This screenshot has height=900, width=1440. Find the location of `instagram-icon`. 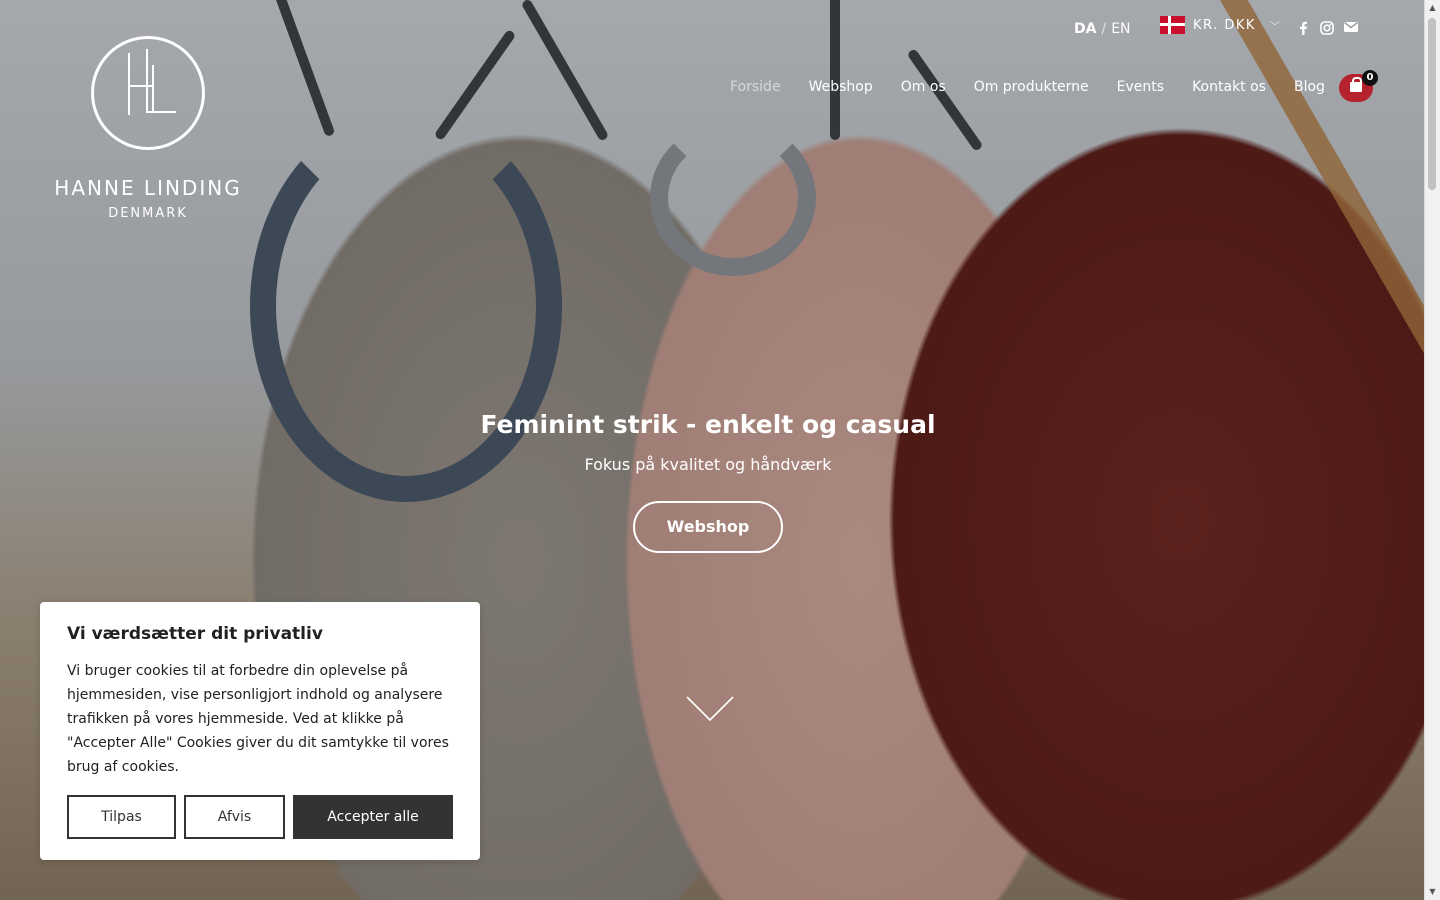

instagram-icon is located at coordinates (1327, 28).